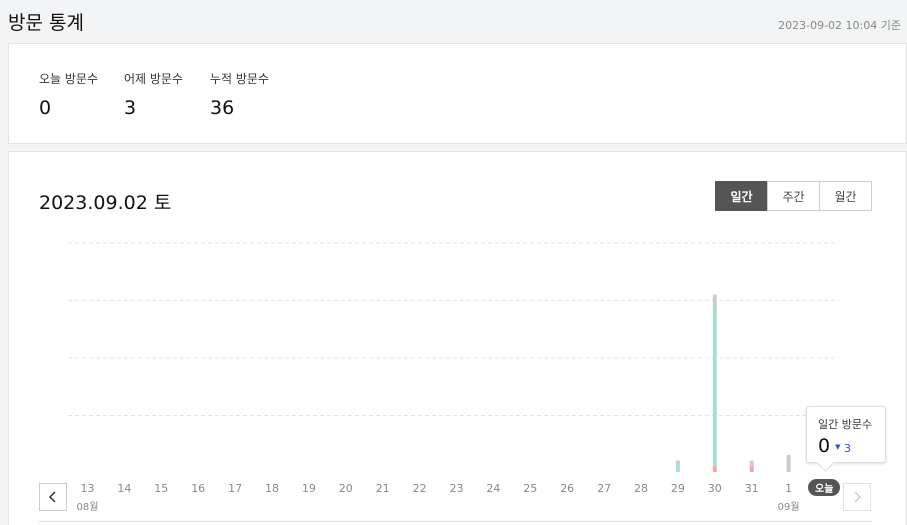 This screenshot has height=525, width=907. Describe the element at coordinates (845, 424) in the screenshot. I see `tooltip-label: 일간 방문수` at that location.